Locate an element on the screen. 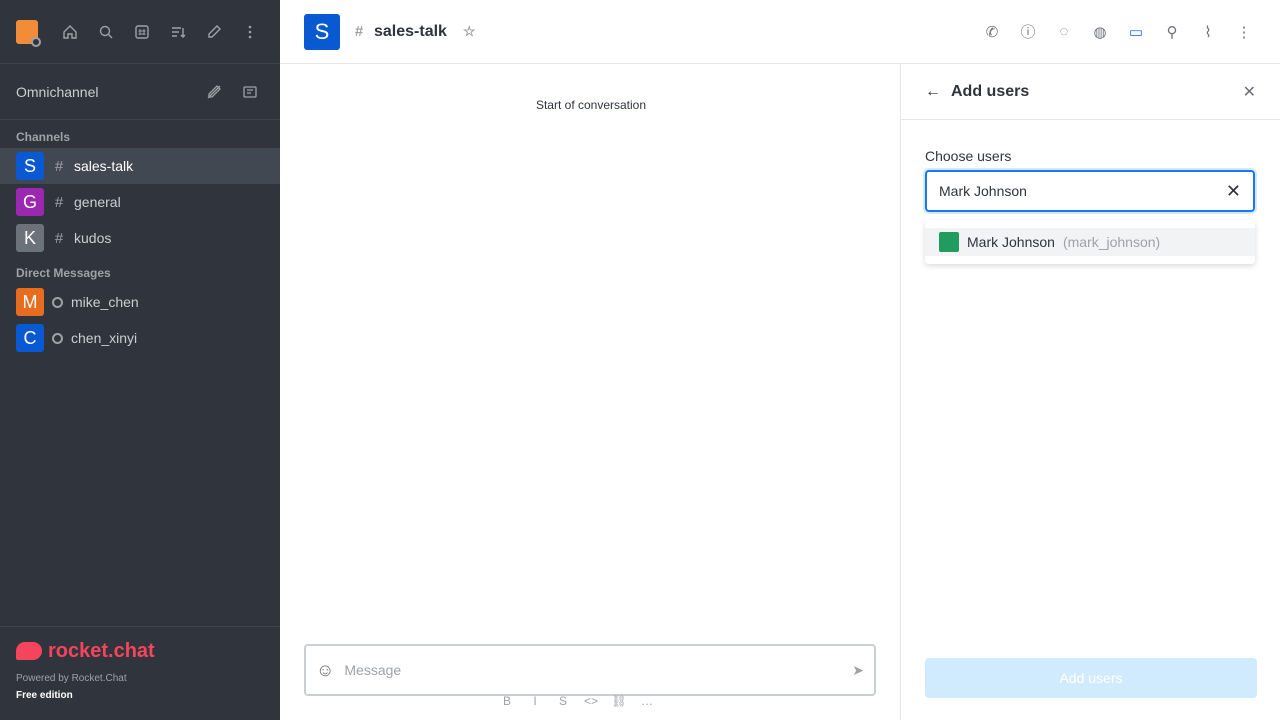 This screenshot has height=720, width=1280. dm-item-mike_chen: Mmike_chen is located at coordinates (140, 302).